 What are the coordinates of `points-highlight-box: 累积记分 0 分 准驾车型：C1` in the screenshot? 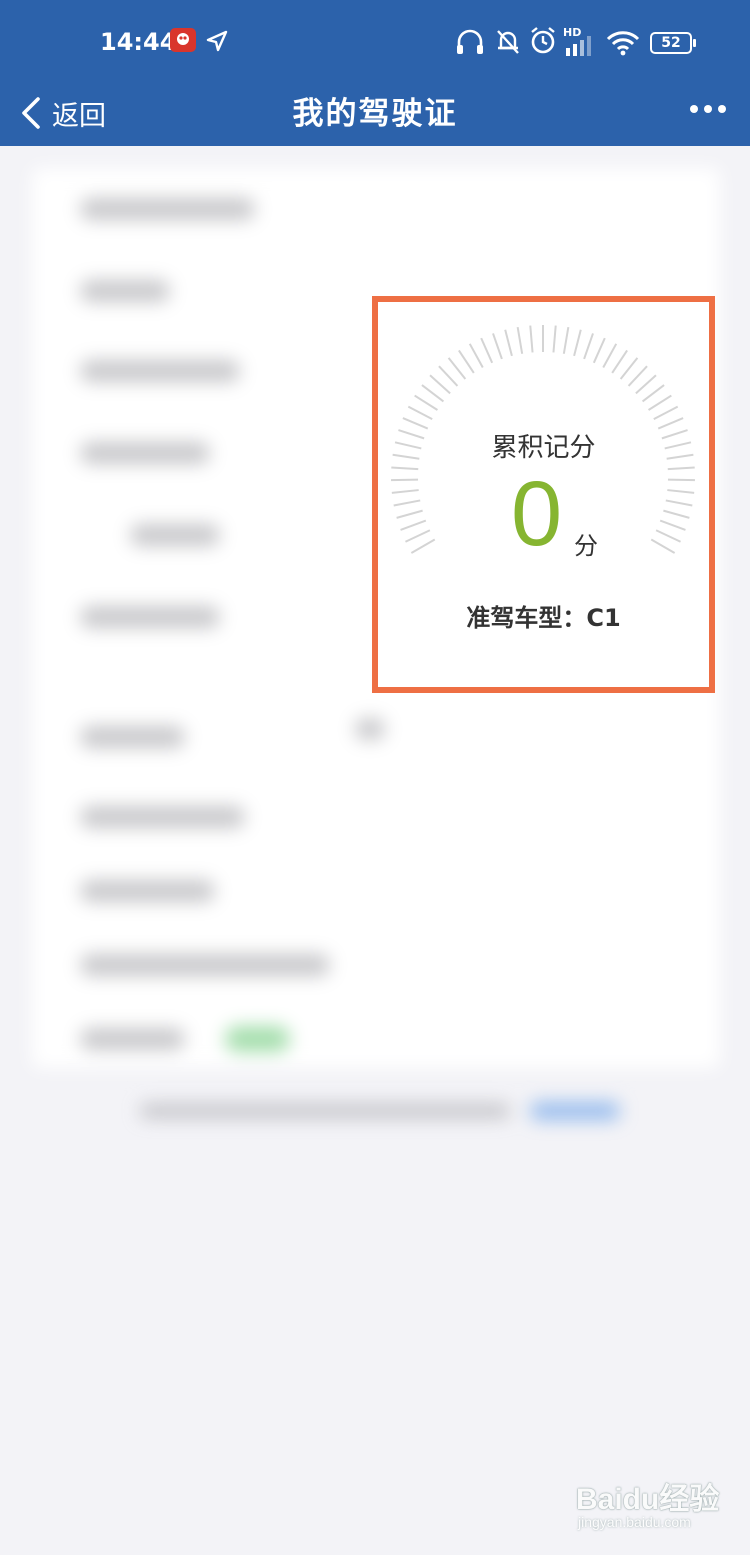 It's located at (543, 494).